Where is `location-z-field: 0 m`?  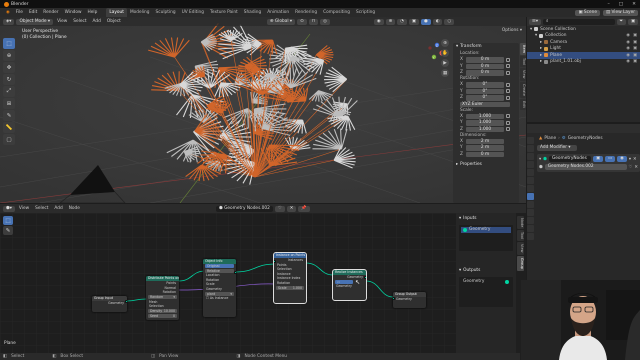
location-z-field: 0 m is located at coordinates (485, 73).